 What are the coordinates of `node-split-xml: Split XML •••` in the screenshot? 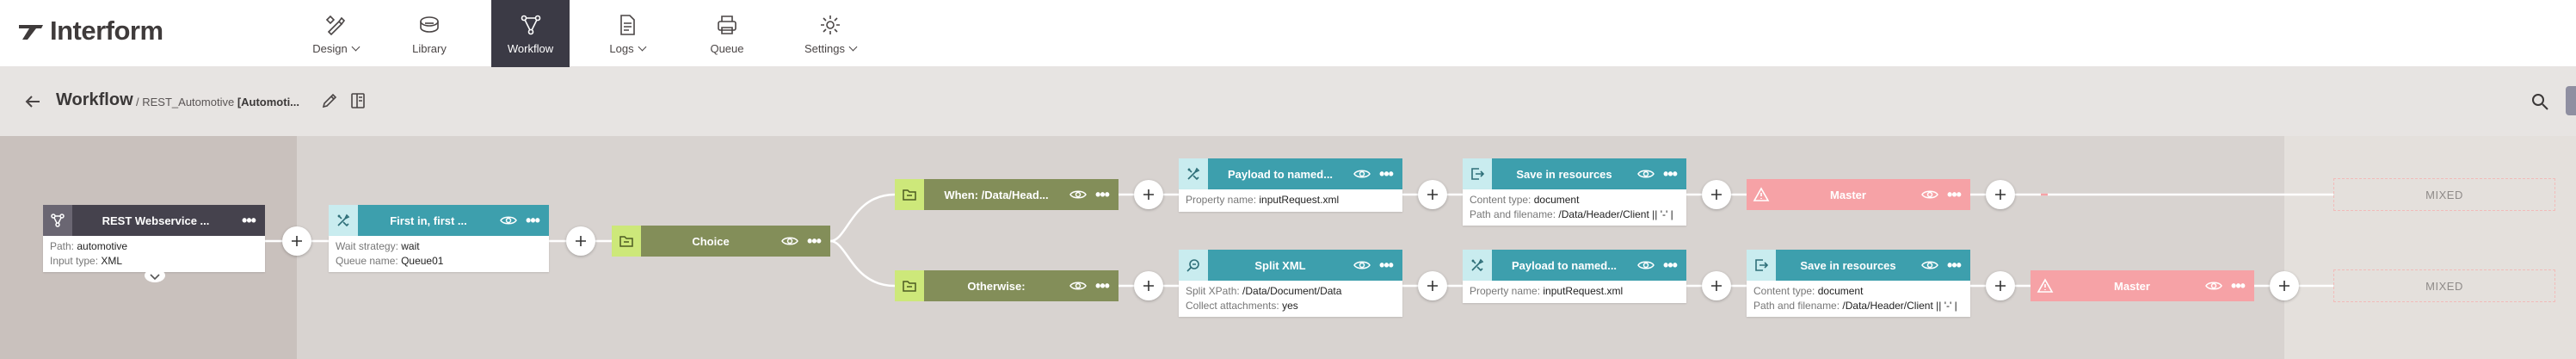 It's located at (1290, 265).